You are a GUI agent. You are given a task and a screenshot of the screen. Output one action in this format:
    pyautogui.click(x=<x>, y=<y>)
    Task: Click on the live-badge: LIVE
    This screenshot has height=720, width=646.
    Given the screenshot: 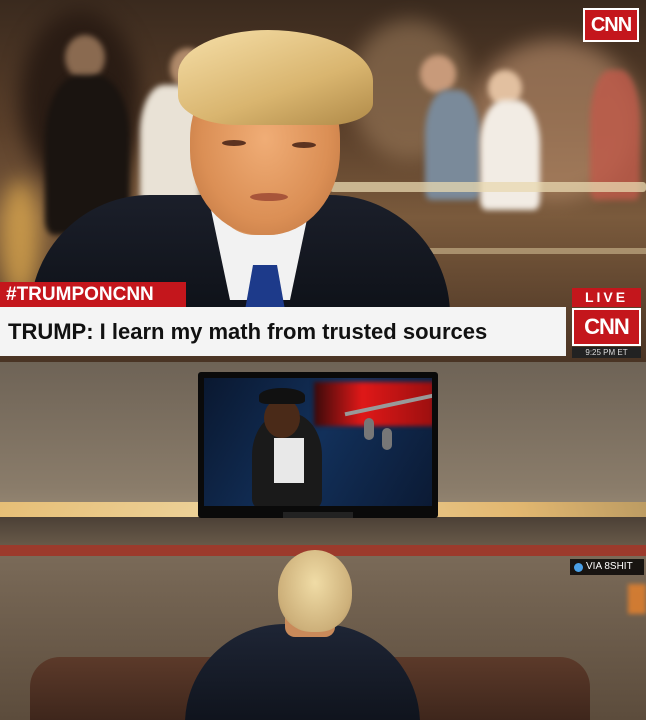 What is the action you would take?
    pyautogui.click(x=606, y=297)
    